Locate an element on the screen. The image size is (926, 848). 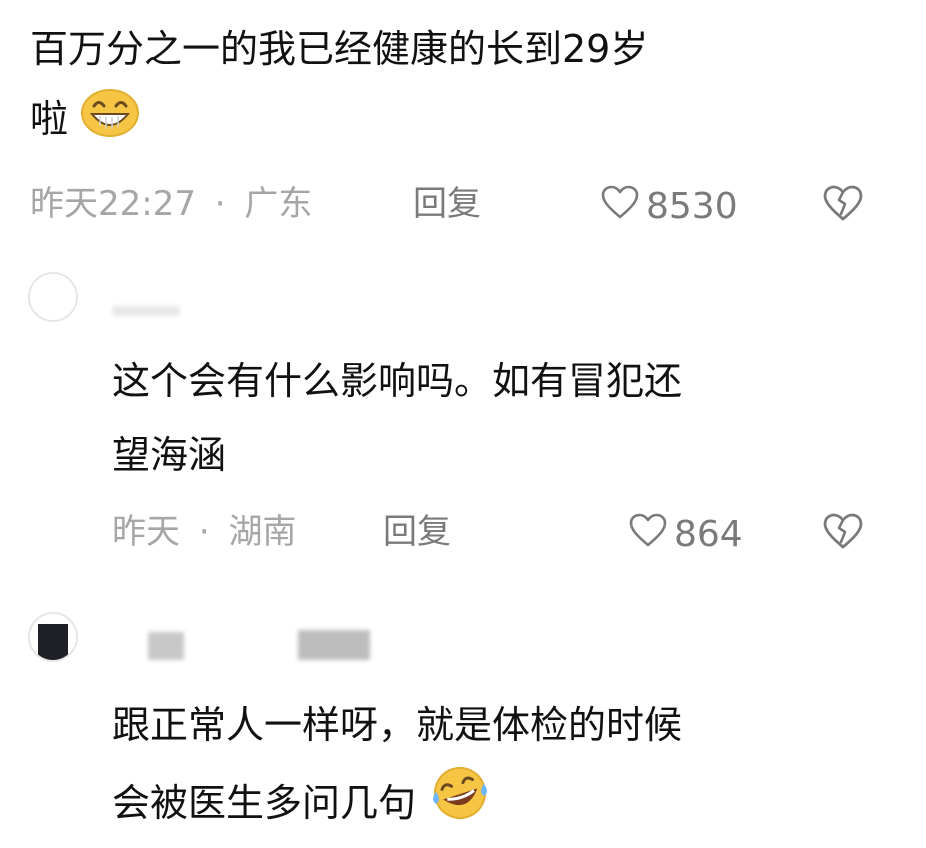
comment-1-text-line2: 啦 is located at coordinates (85, 122).